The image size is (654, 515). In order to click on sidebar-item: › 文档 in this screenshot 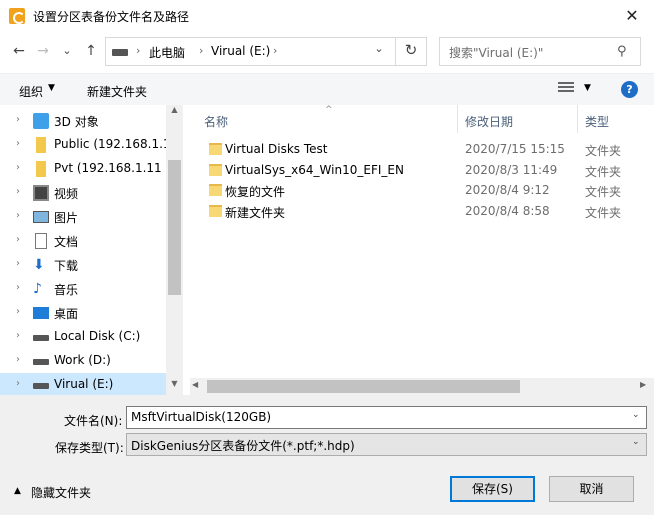, I will do `click(83, 241)`.